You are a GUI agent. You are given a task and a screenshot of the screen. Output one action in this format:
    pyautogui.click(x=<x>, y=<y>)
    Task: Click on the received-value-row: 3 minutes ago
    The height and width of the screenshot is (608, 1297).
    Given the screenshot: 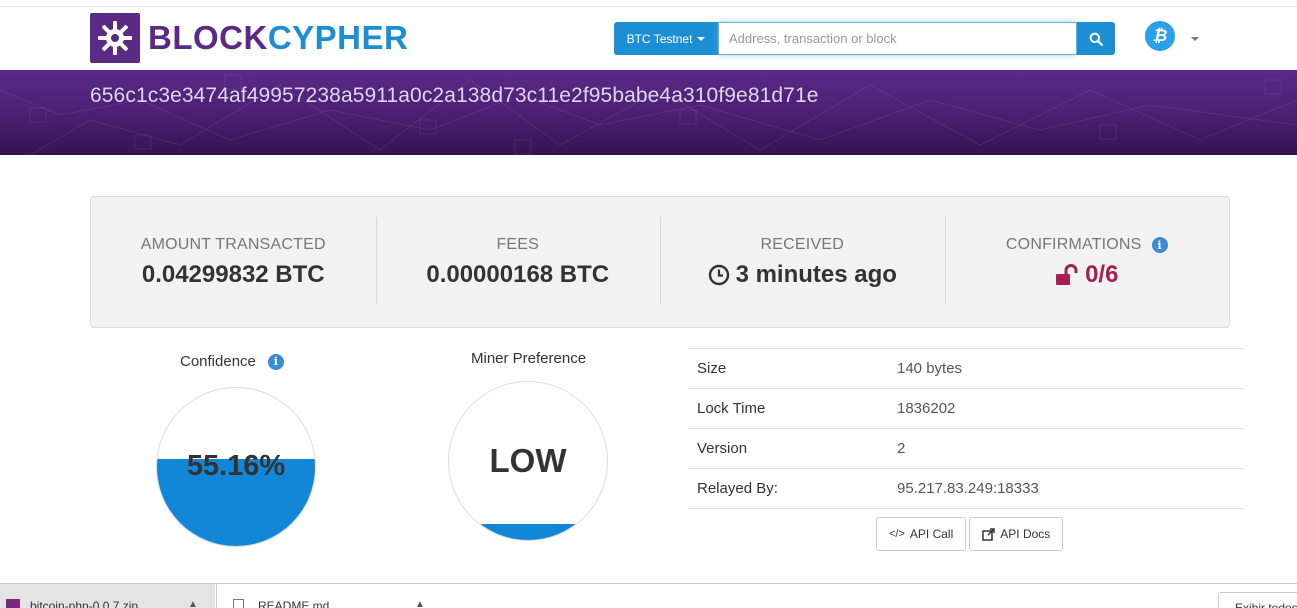 What is the action you would take?
    pyautogui.click(x=802, y=275)
    